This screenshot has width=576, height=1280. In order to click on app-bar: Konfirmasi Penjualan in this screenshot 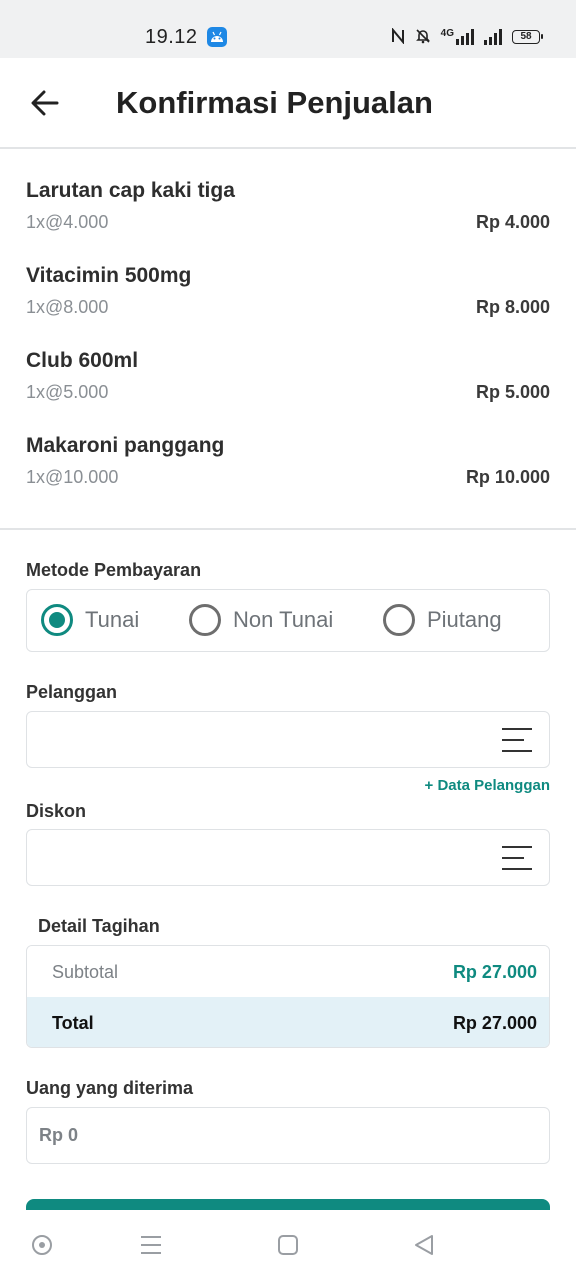, I will do `click(288, 103)`.